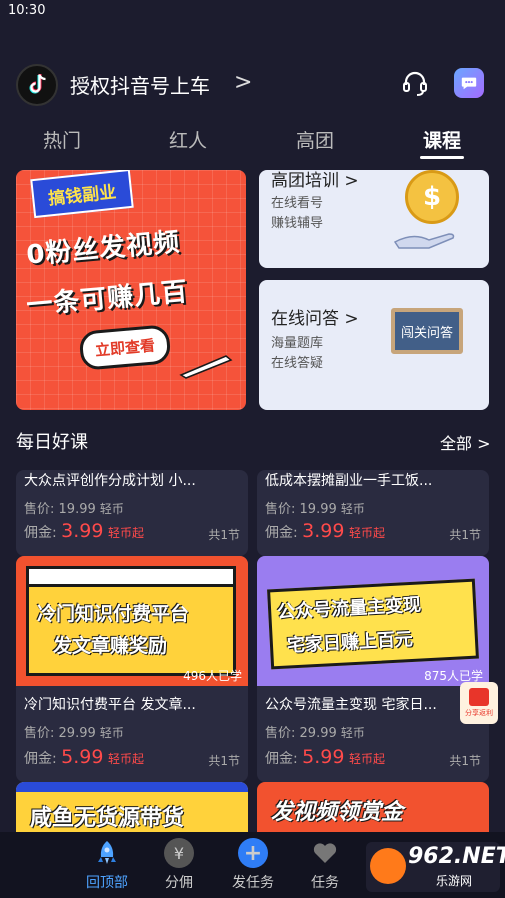  I want to click on course-thumbnail: 公众号流量主变现 宅家日赚上百元 875人已学, so click(373, 621).